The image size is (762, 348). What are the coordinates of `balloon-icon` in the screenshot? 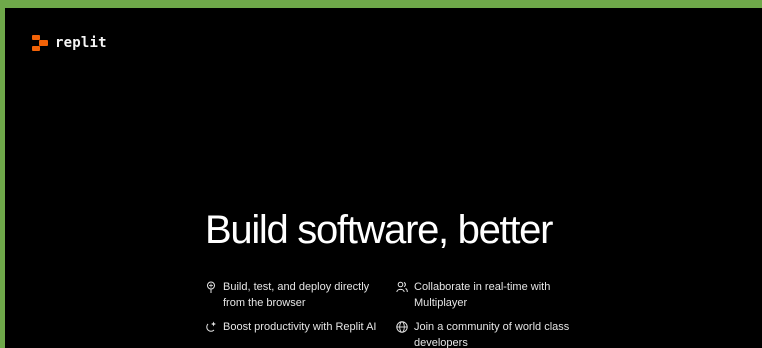 It's located at (211, 287).